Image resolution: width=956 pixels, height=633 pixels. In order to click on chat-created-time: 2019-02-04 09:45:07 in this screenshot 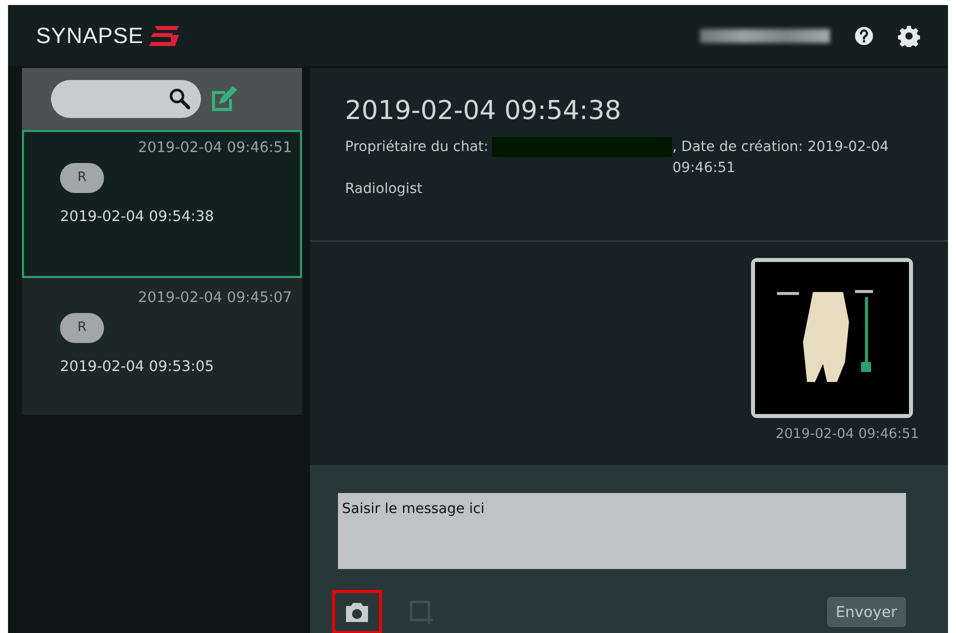, I will do `click(214, 298)`.